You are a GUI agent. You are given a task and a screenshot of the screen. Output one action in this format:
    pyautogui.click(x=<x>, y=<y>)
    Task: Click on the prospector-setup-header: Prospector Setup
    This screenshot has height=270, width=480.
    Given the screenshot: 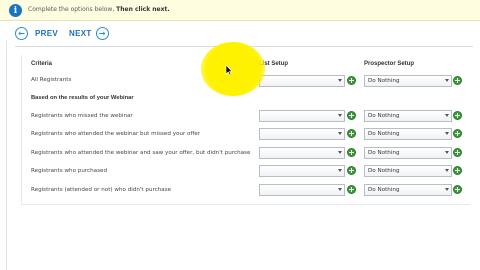 What is the action you would take?
    pyautogui.click(x=389, y=64)
    